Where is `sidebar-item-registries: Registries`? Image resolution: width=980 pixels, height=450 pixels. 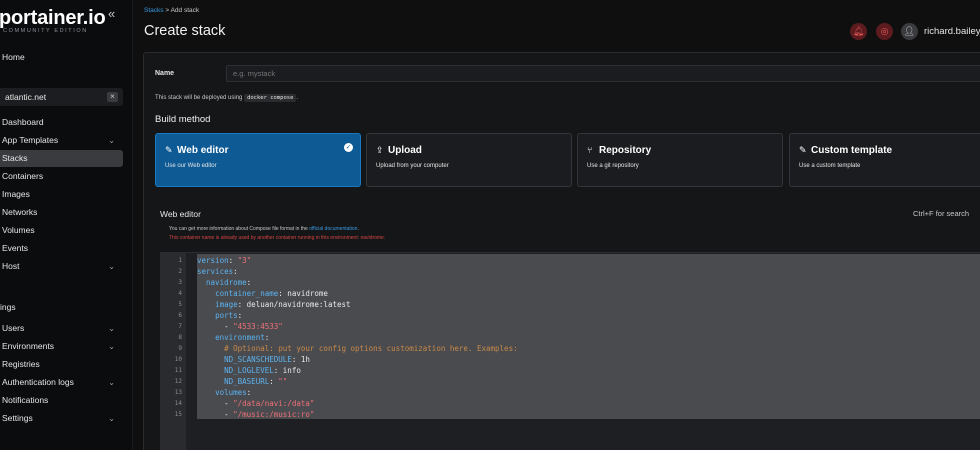
sidebar-item-registries: Registries is located at coordinates (61, 364).